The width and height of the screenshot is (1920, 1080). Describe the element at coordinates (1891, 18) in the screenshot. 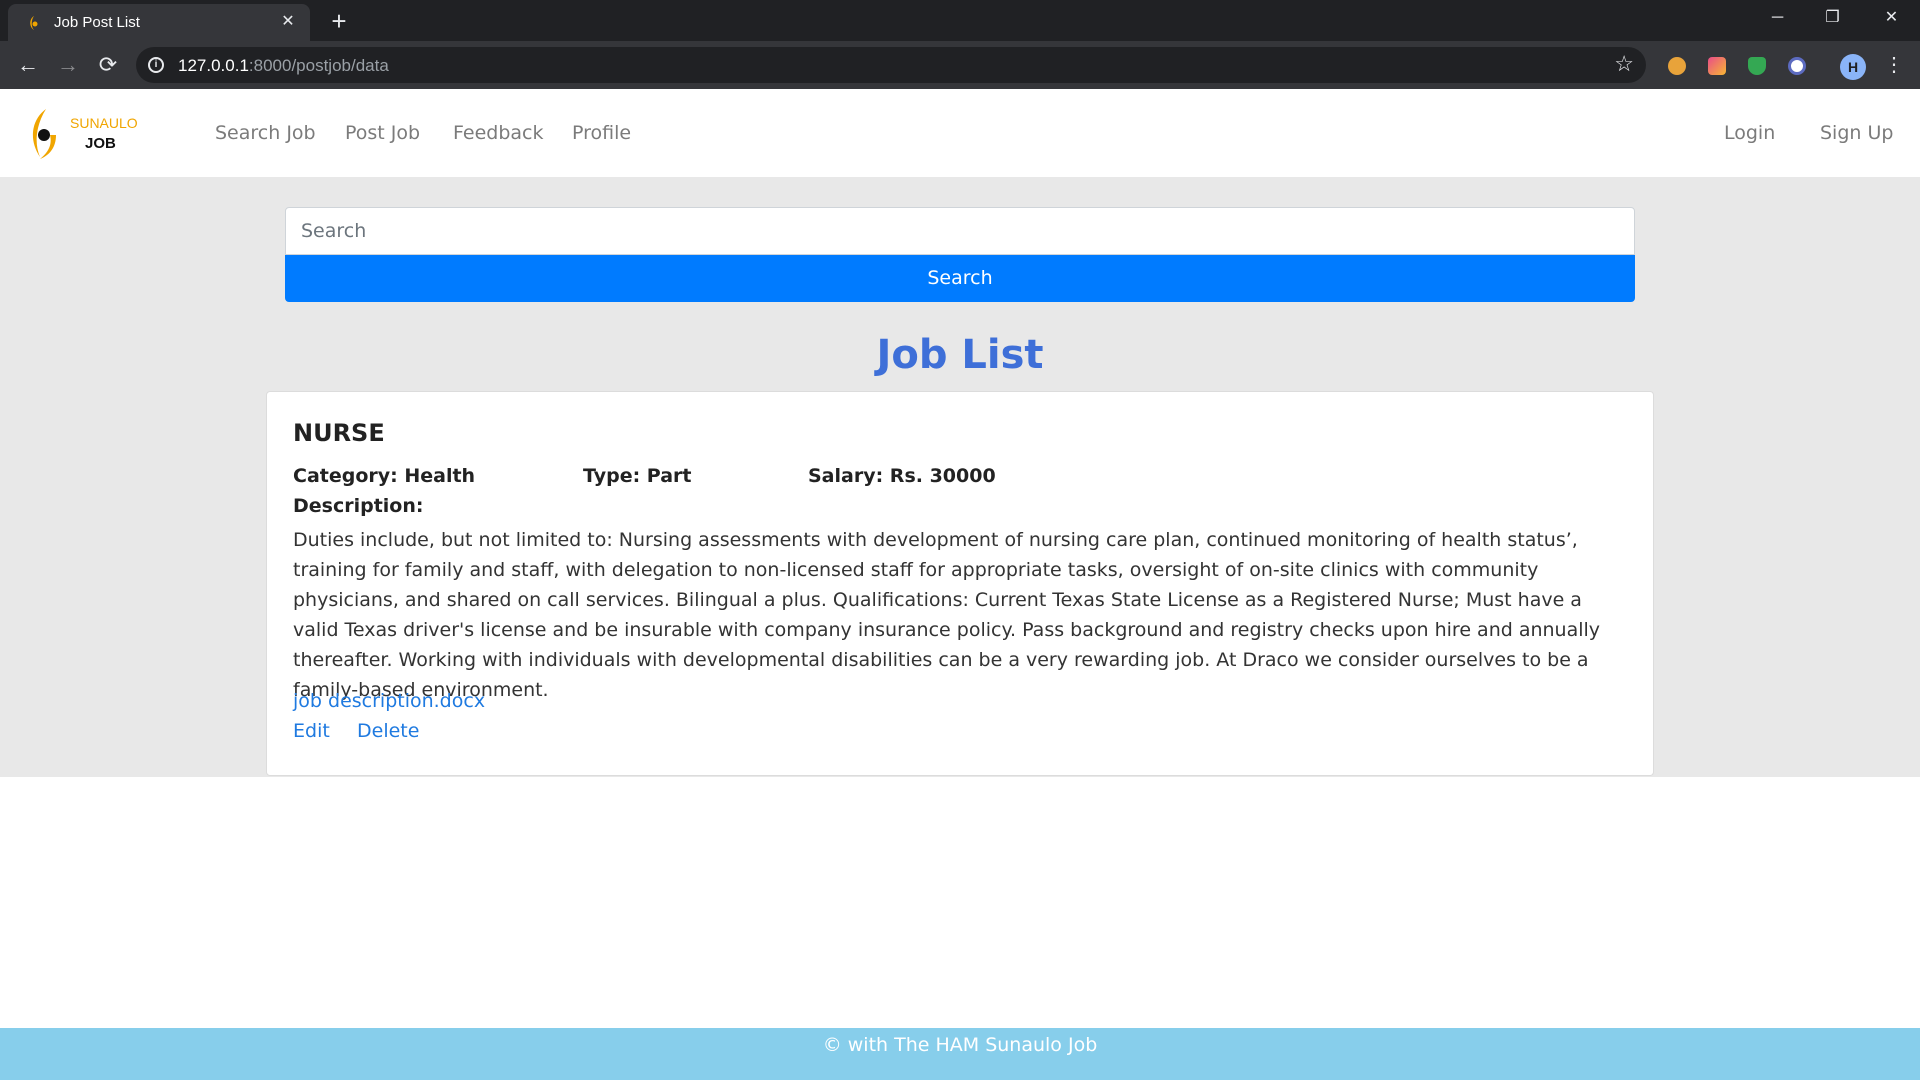

I see `window-close-icon: ✕` at that location.